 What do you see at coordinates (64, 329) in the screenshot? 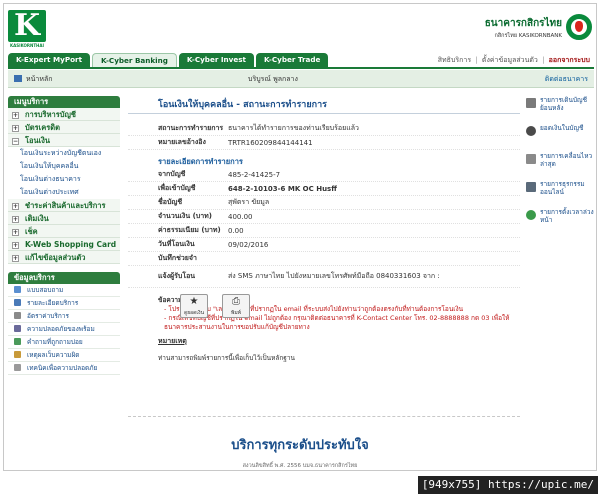
I see `sidebar-info-readiness: ความปลอดภัยของพร้อม` at bounding box center [64, 329].